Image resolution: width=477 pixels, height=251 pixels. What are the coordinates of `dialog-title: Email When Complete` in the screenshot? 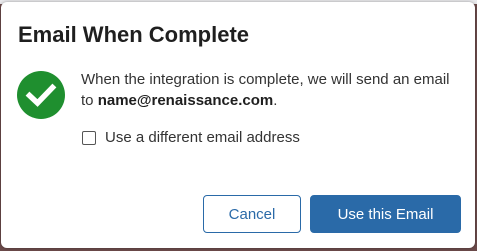 It's located at (134, 34).